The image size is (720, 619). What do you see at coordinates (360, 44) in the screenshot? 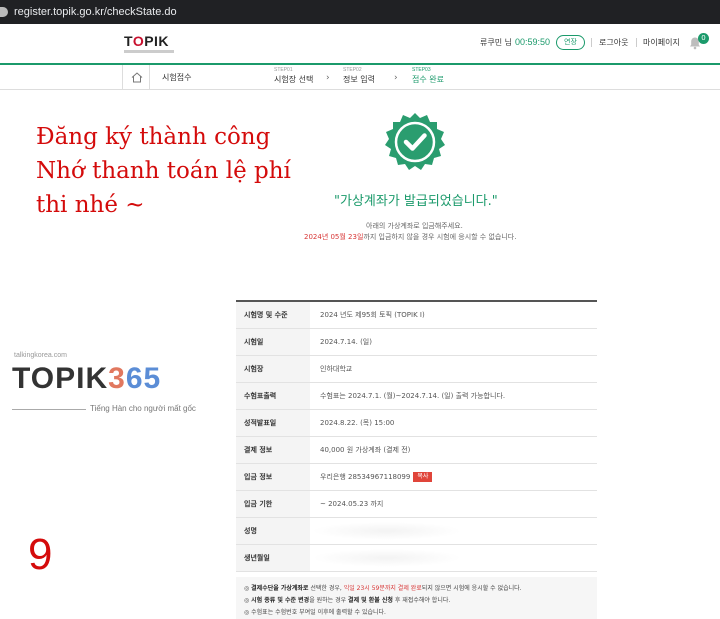
I see `site-header: TOPIK 류쿠민 님 00:59:50 연장 로그아웃 마이페이지 0` at bounding box center [360, 44].